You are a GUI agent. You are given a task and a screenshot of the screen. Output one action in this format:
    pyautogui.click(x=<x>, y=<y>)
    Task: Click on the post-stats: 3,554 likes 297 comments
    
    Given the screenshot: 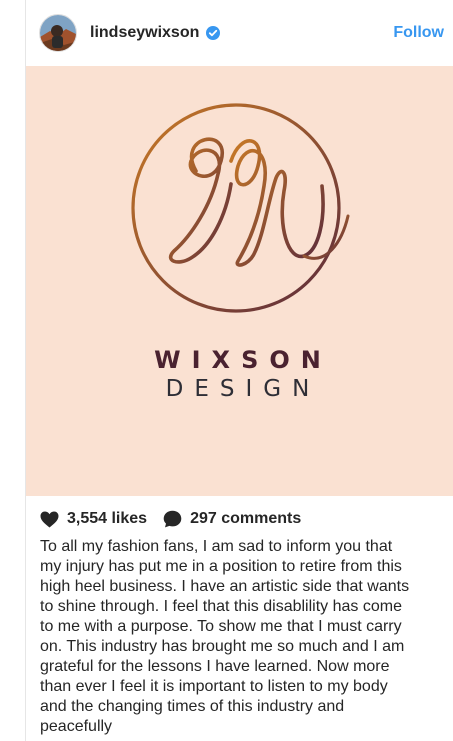 What is the action you would take?
    pyautogui.click(x=178, y=519)
    